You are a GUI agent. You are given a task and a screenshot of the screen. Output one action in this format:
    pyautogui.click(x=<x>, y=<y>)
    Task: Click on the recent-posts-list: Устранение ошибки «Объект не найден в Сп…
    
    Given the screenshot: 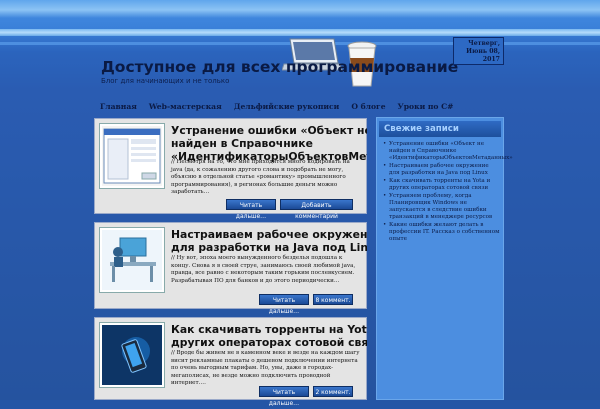 What is the action you would take?
    pyautogui.click(x=448, y=192)
    